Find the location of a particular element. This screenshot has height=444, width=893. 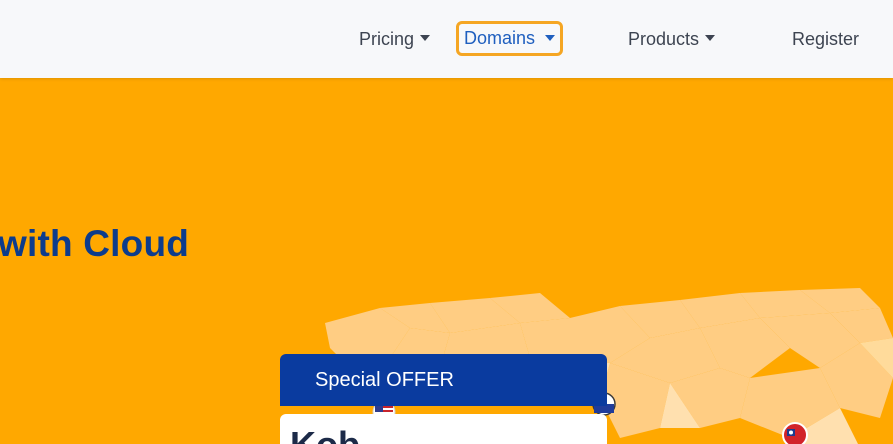

nav-products-label: Products is located at coordinates (664, 38).